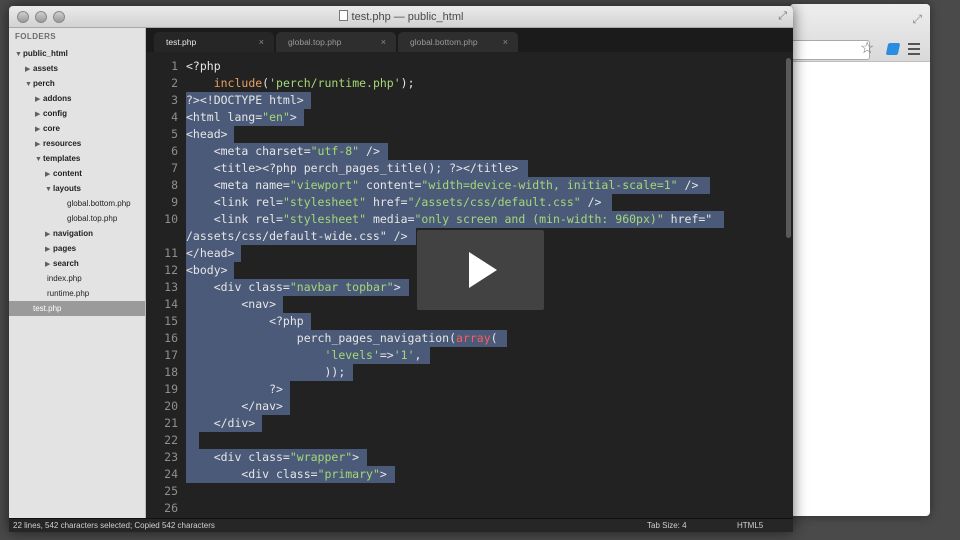 Image resolution: width=960 pixels, height=540 pixels. Describe the element at coordinates (171, 423) in the screenshot. I see `line-number: 21` at that location.